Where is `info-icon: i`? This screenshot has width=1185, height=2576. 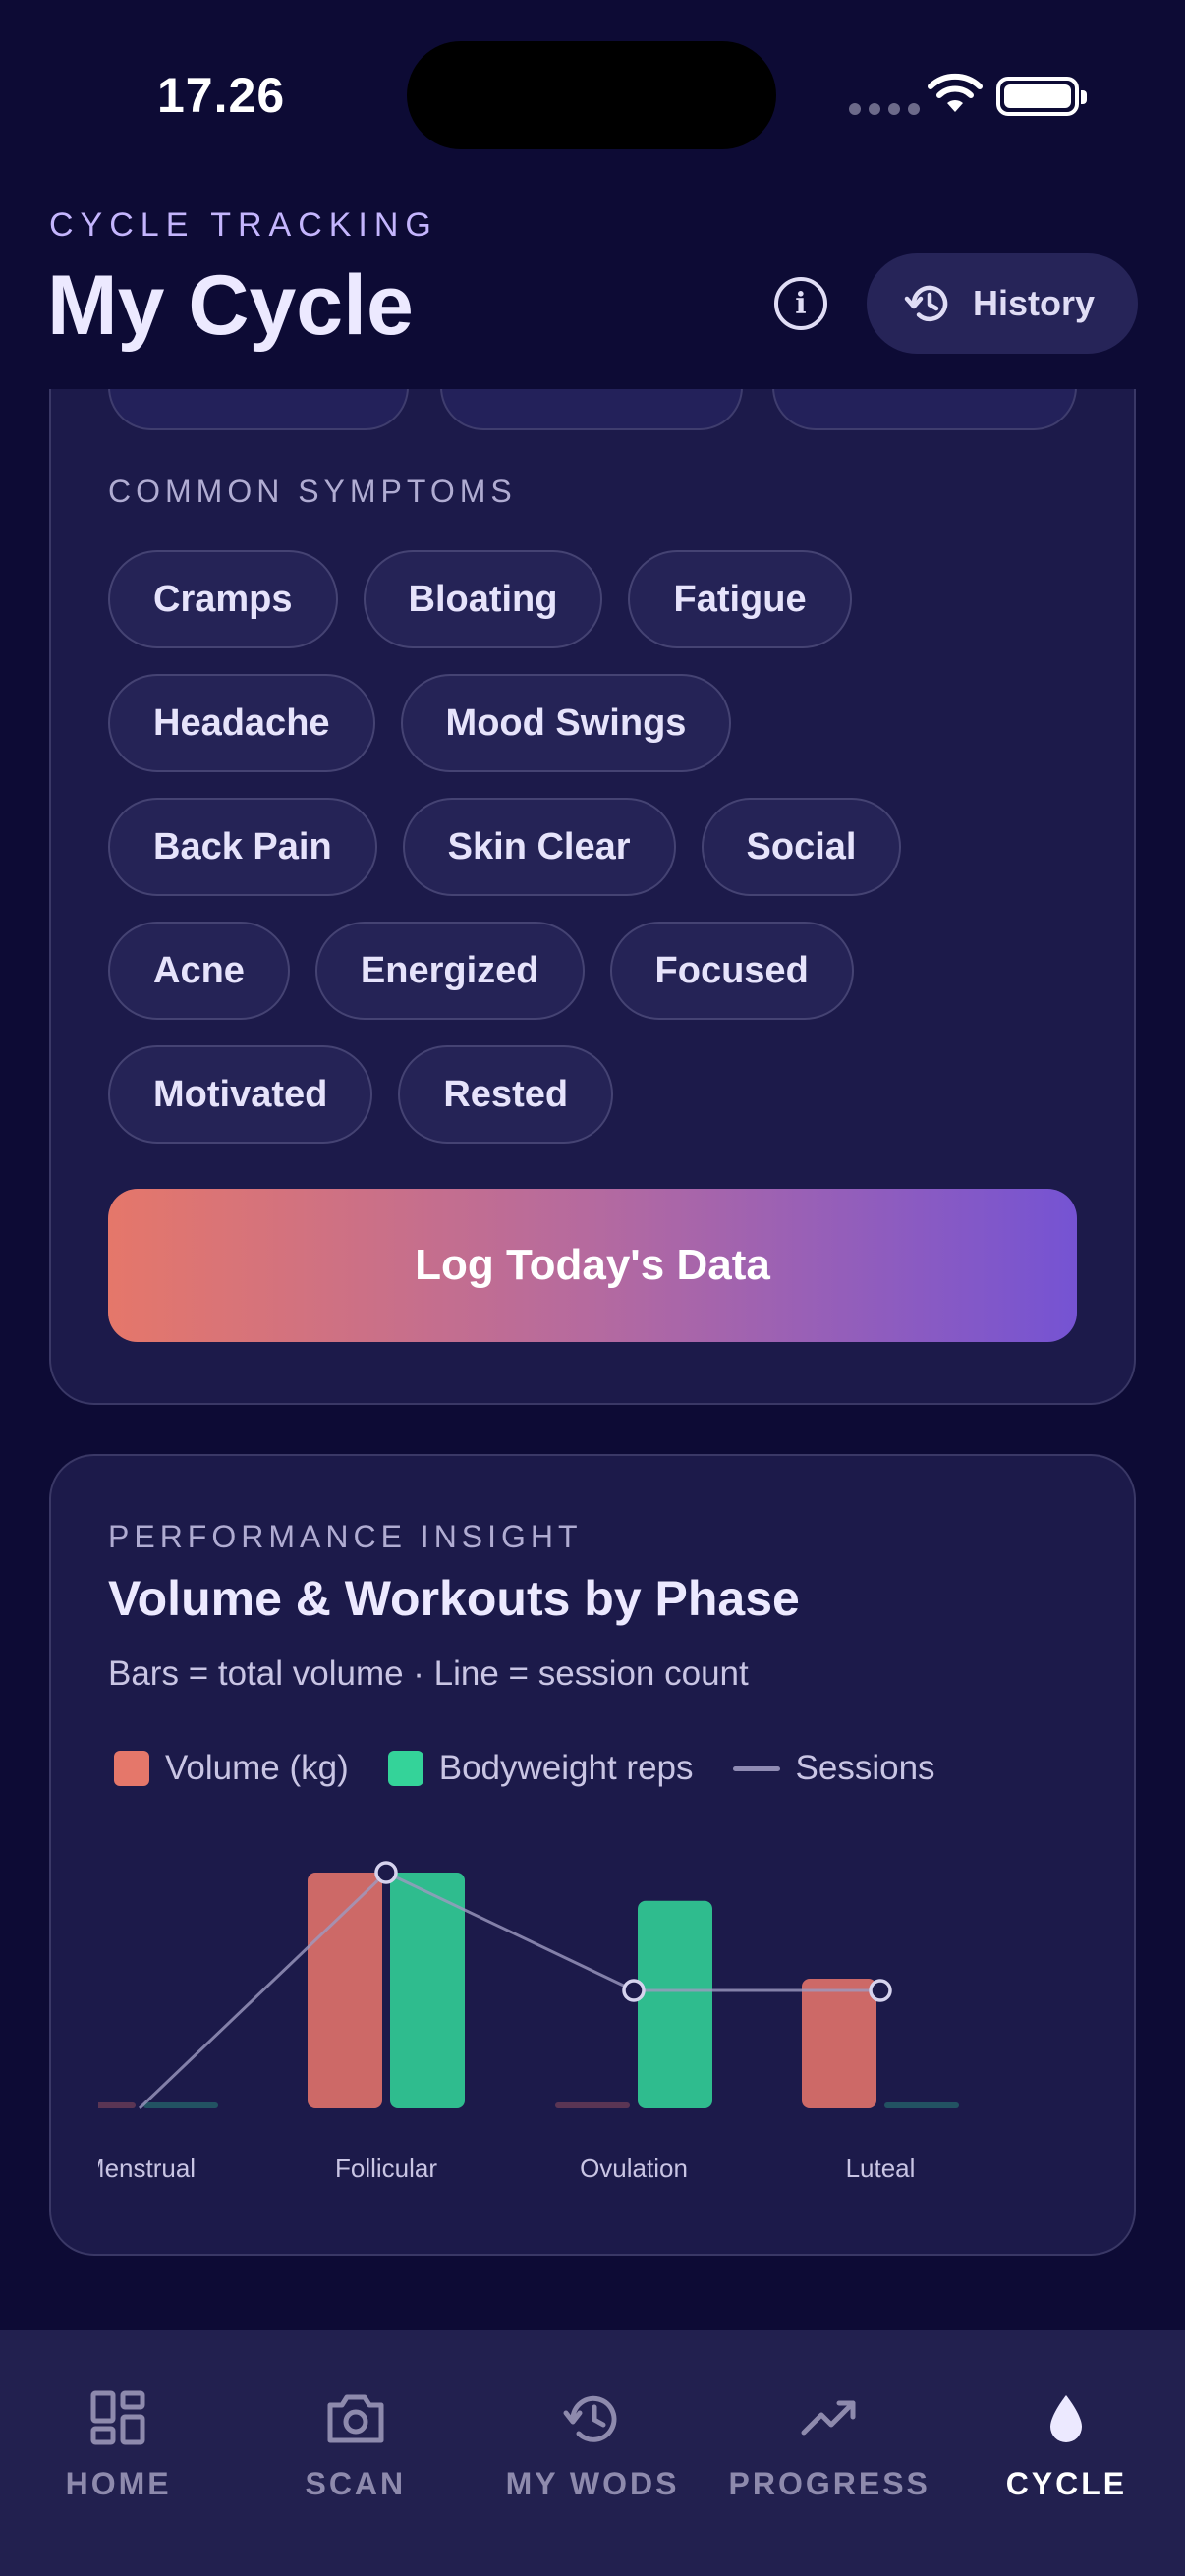 info-icon: i is located at coordinates (801, 303).